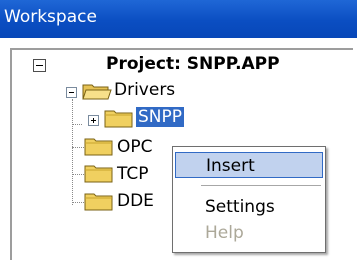 The height and width of the screenshot is (260, 357). Describe the element at coordinates (224, 233) in the screenshot. I see `menu-item-help-label: Help` at that location.